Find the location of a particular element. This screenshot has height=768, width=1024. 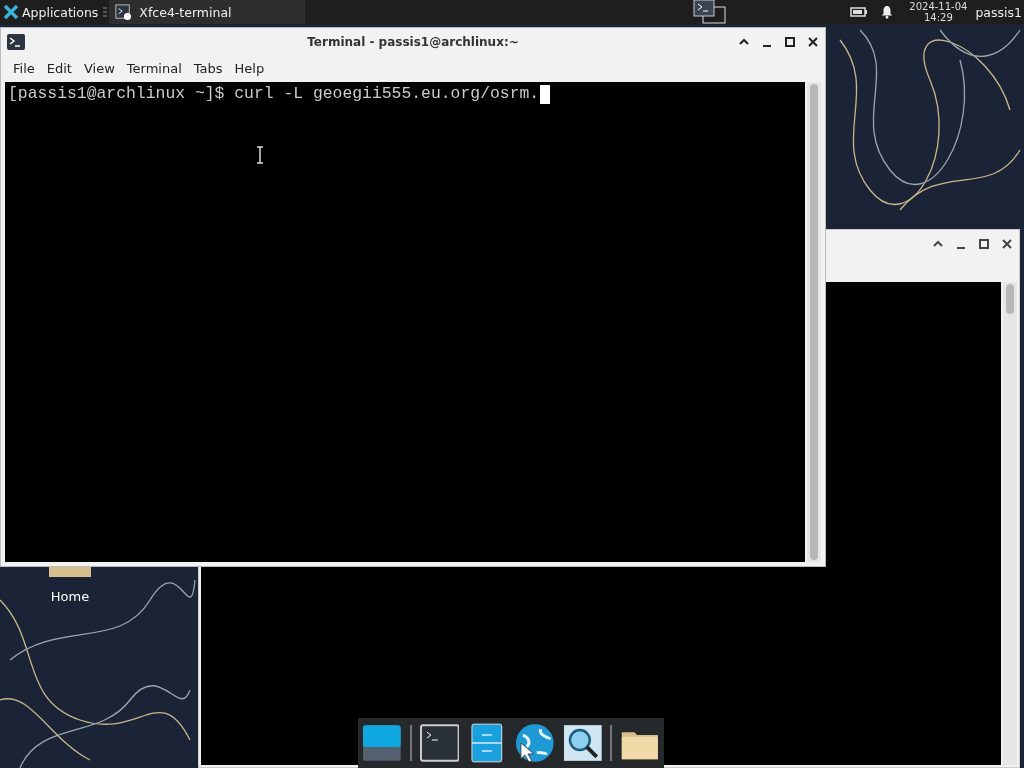

user-menu: passis1 is located at coordinates (999, 12).